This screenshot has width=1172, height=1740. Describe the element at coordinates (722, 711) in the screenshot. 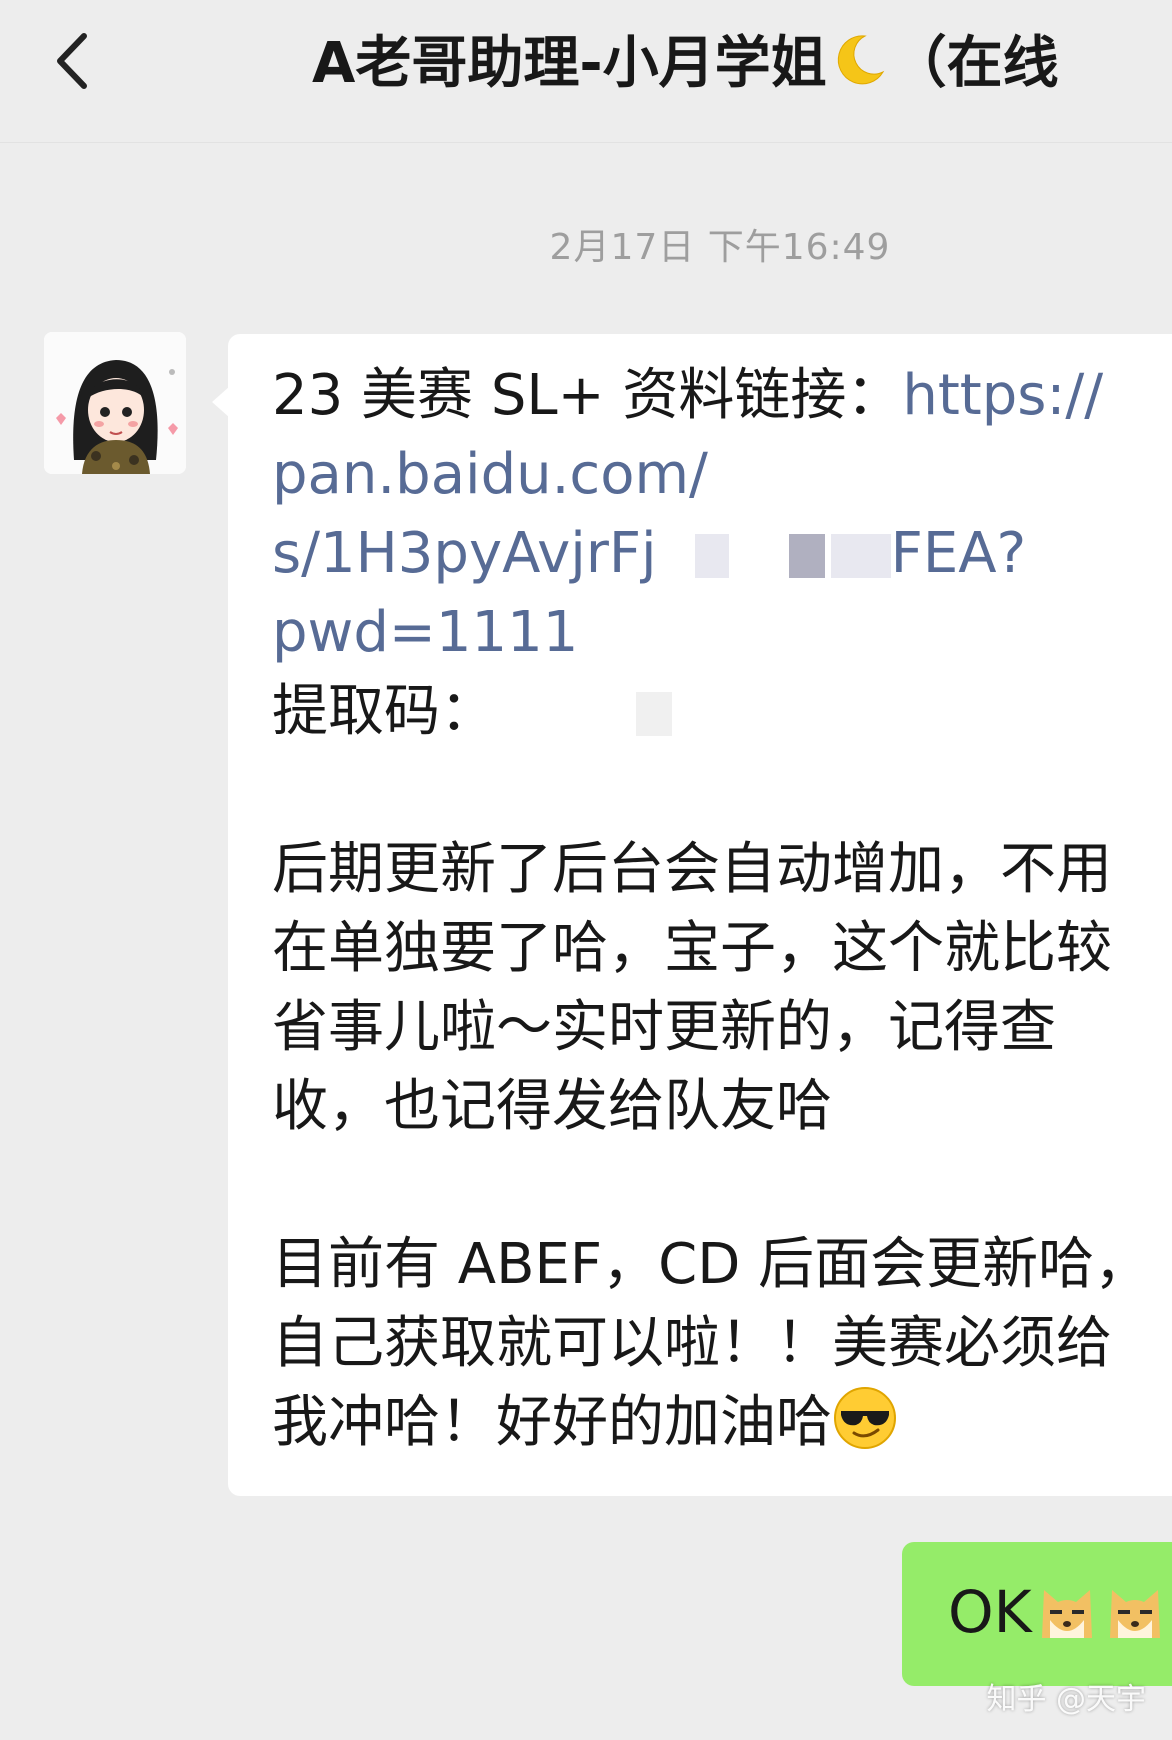

I see `extract-code-line: 提取码：` at that location.